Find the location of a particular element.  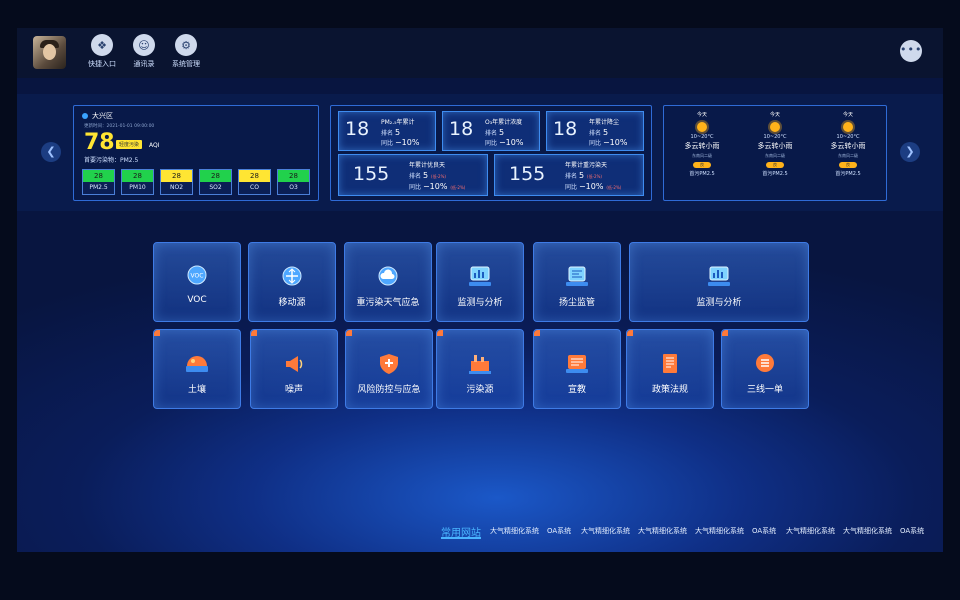

tile-voc: VOC VOC is located at coordinates (197, 282).